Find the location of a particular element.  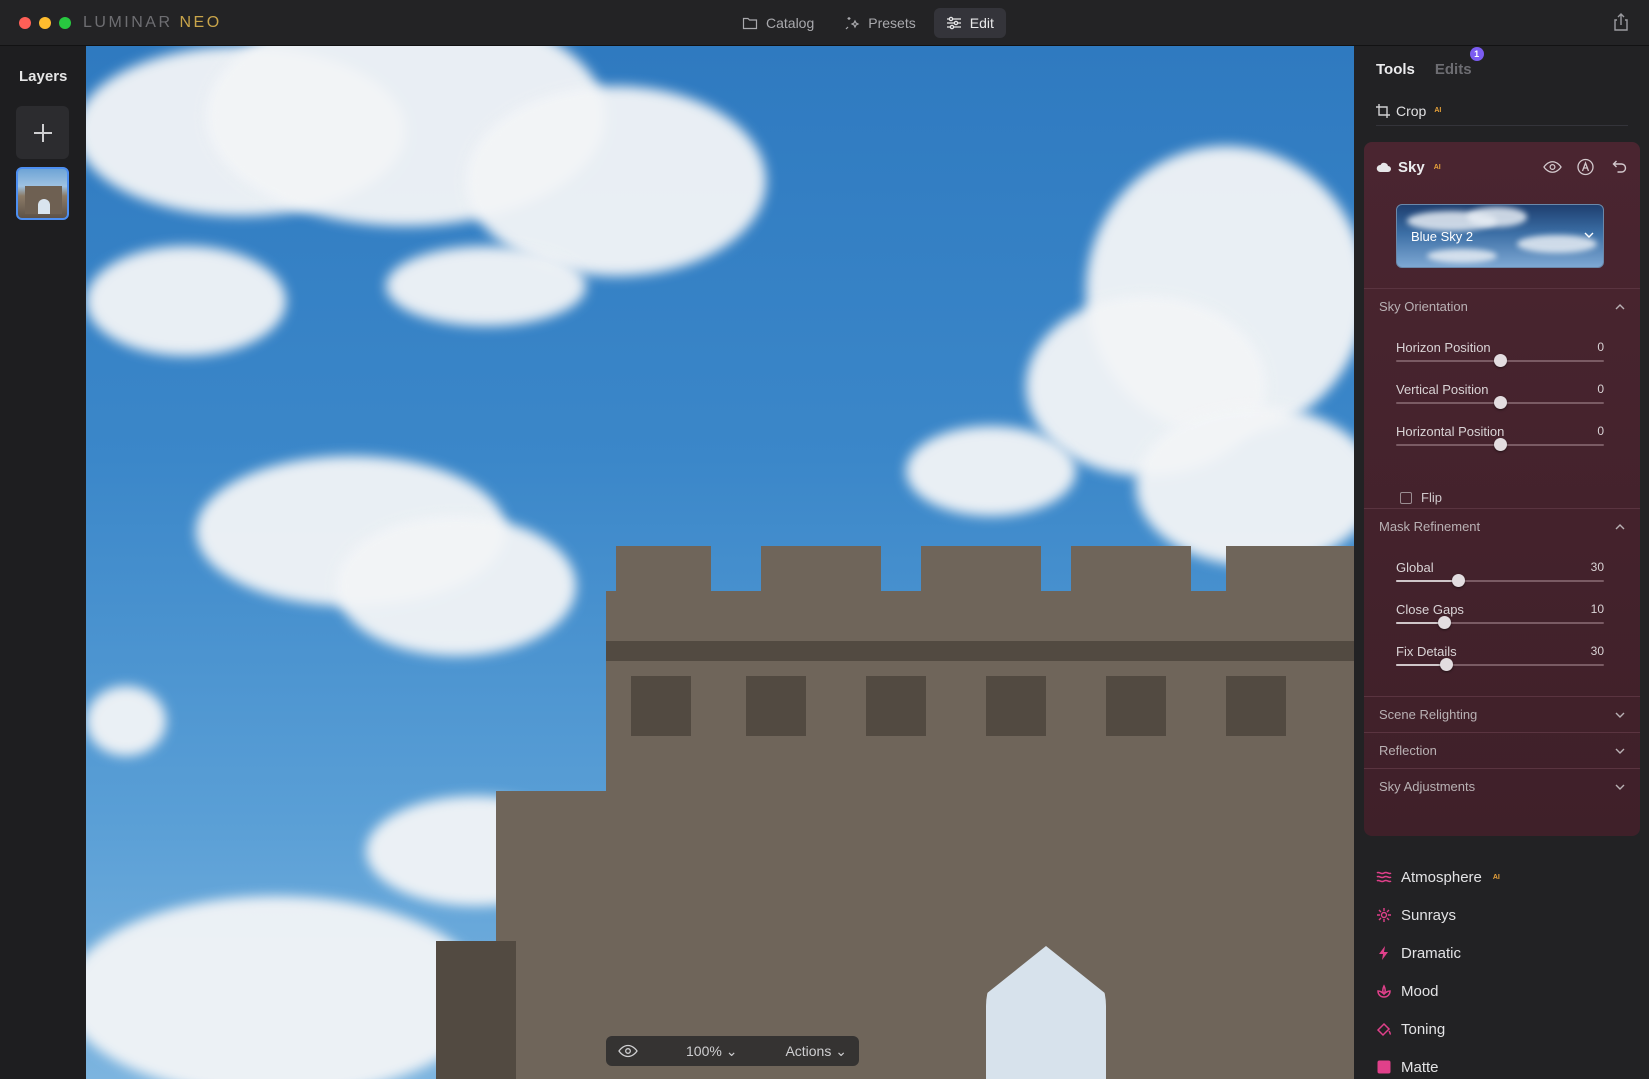

tool-toning: Toning is located at coordinates (1506, 1029).